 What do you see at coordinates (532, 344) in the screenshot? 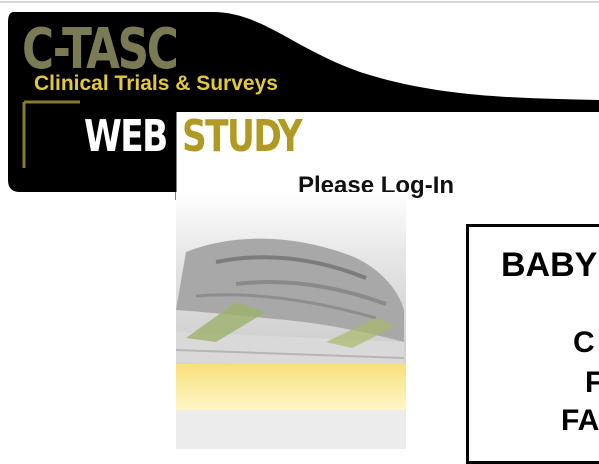
I see `study-info-box: BABY C F FA` at bounding box center [532, 344].